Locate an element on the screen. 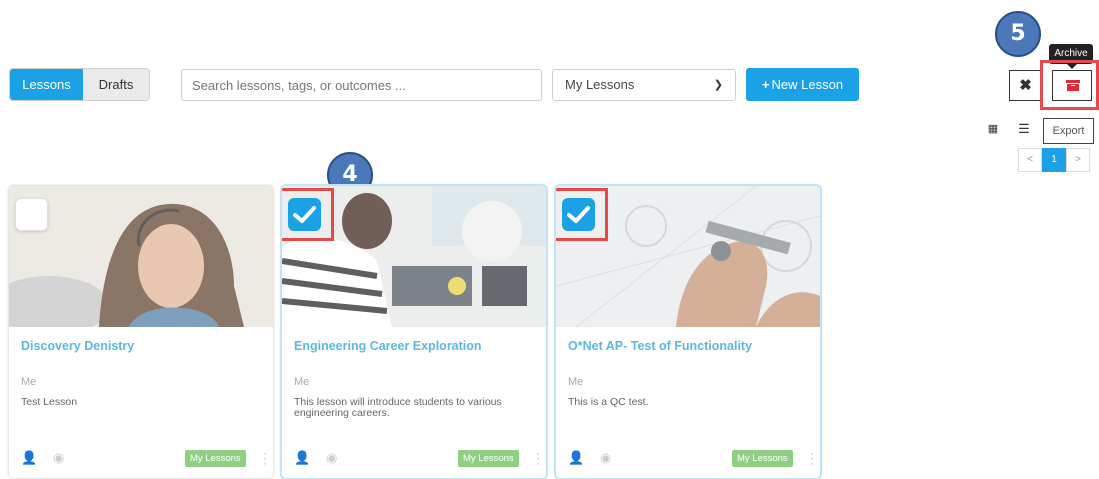  plus-icon: + is located at coordinates (765, 84).